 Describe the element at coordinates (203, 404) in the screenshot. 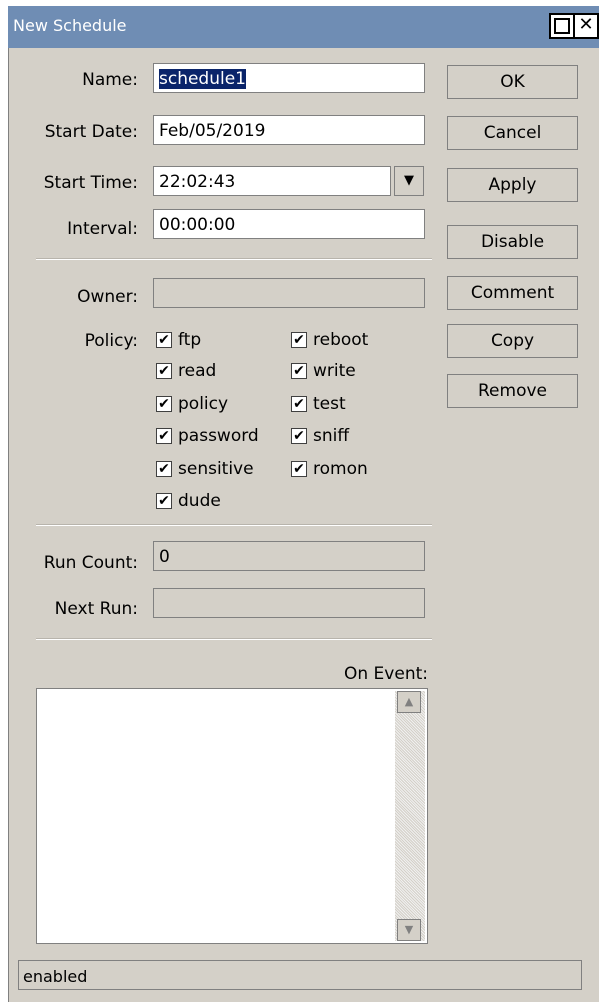

I see `policy-checkbox-label: policy` at that location.